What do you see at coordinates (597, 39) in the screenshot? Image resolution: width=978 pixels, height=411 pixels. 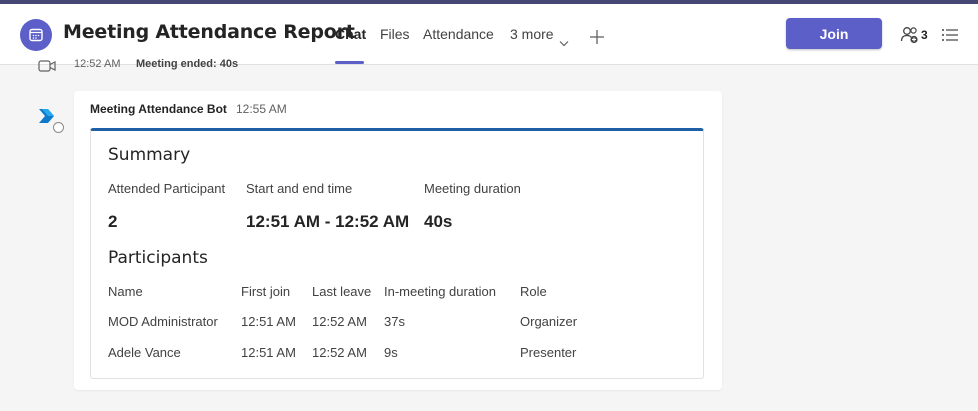 I see `add-tab-plus-icon` at bounding box center [597, 39].